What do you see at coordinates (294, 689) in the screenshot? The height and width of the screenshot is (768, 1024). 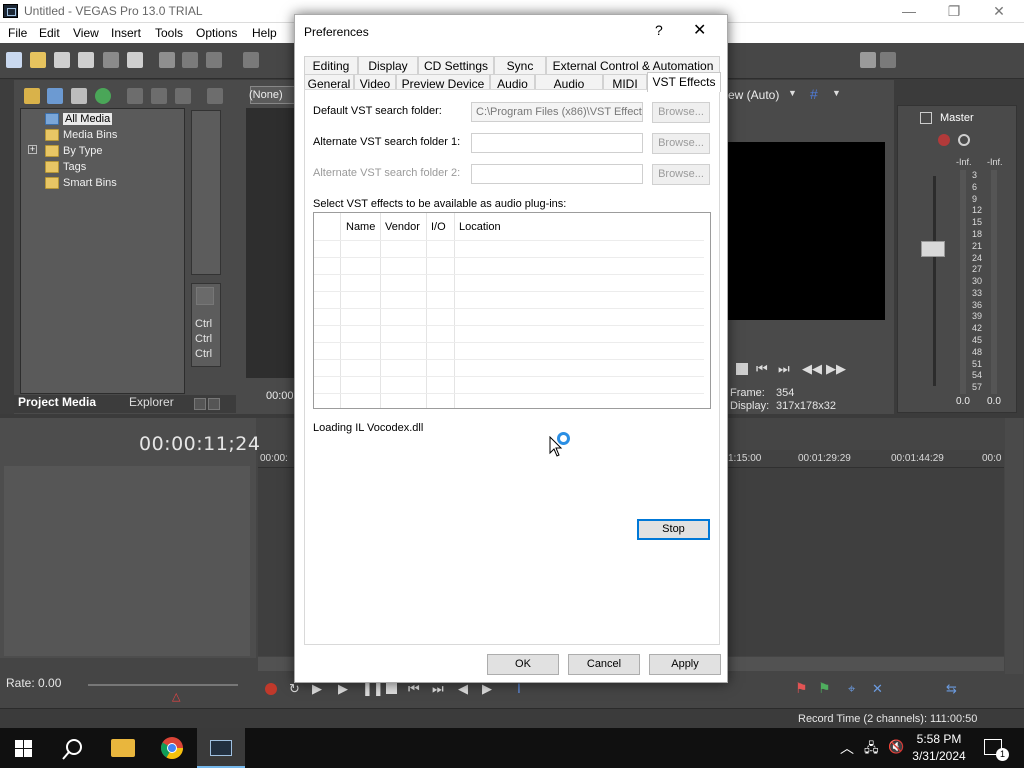 I see `loop-icon: ↻` at bounding box center [294, 689].